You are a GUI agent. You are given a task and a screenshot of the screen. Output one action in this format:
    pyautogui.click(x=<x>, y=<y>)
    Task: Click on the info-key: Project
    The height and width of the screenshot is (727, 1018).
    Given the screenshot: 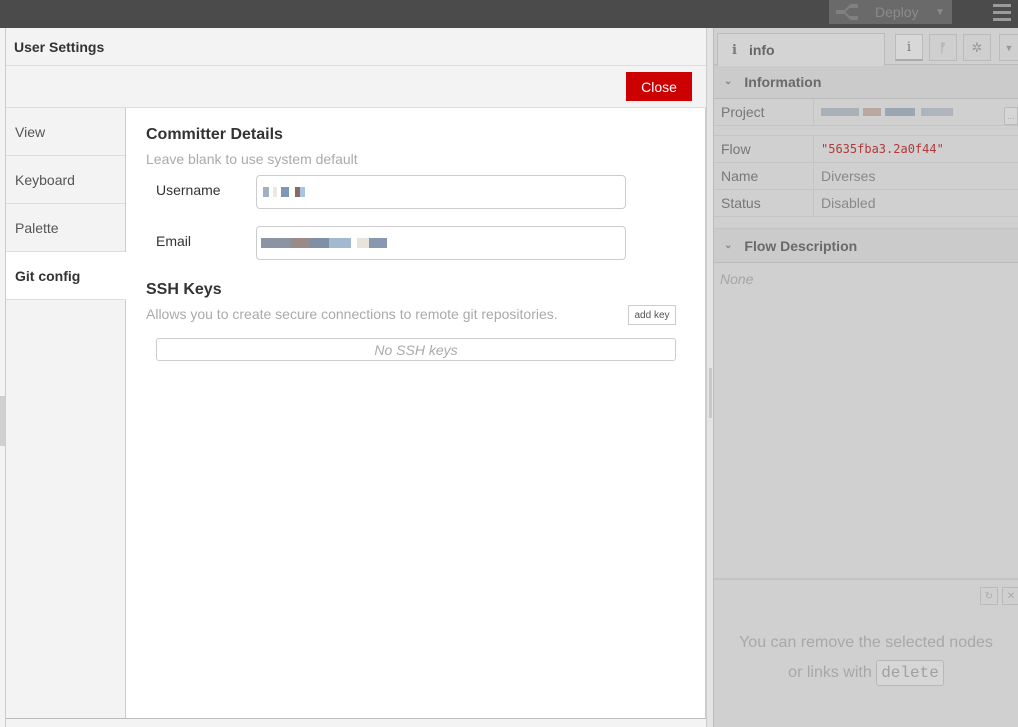 What is the action you would take?
    pyautogui.click(x=764, y=112)
    